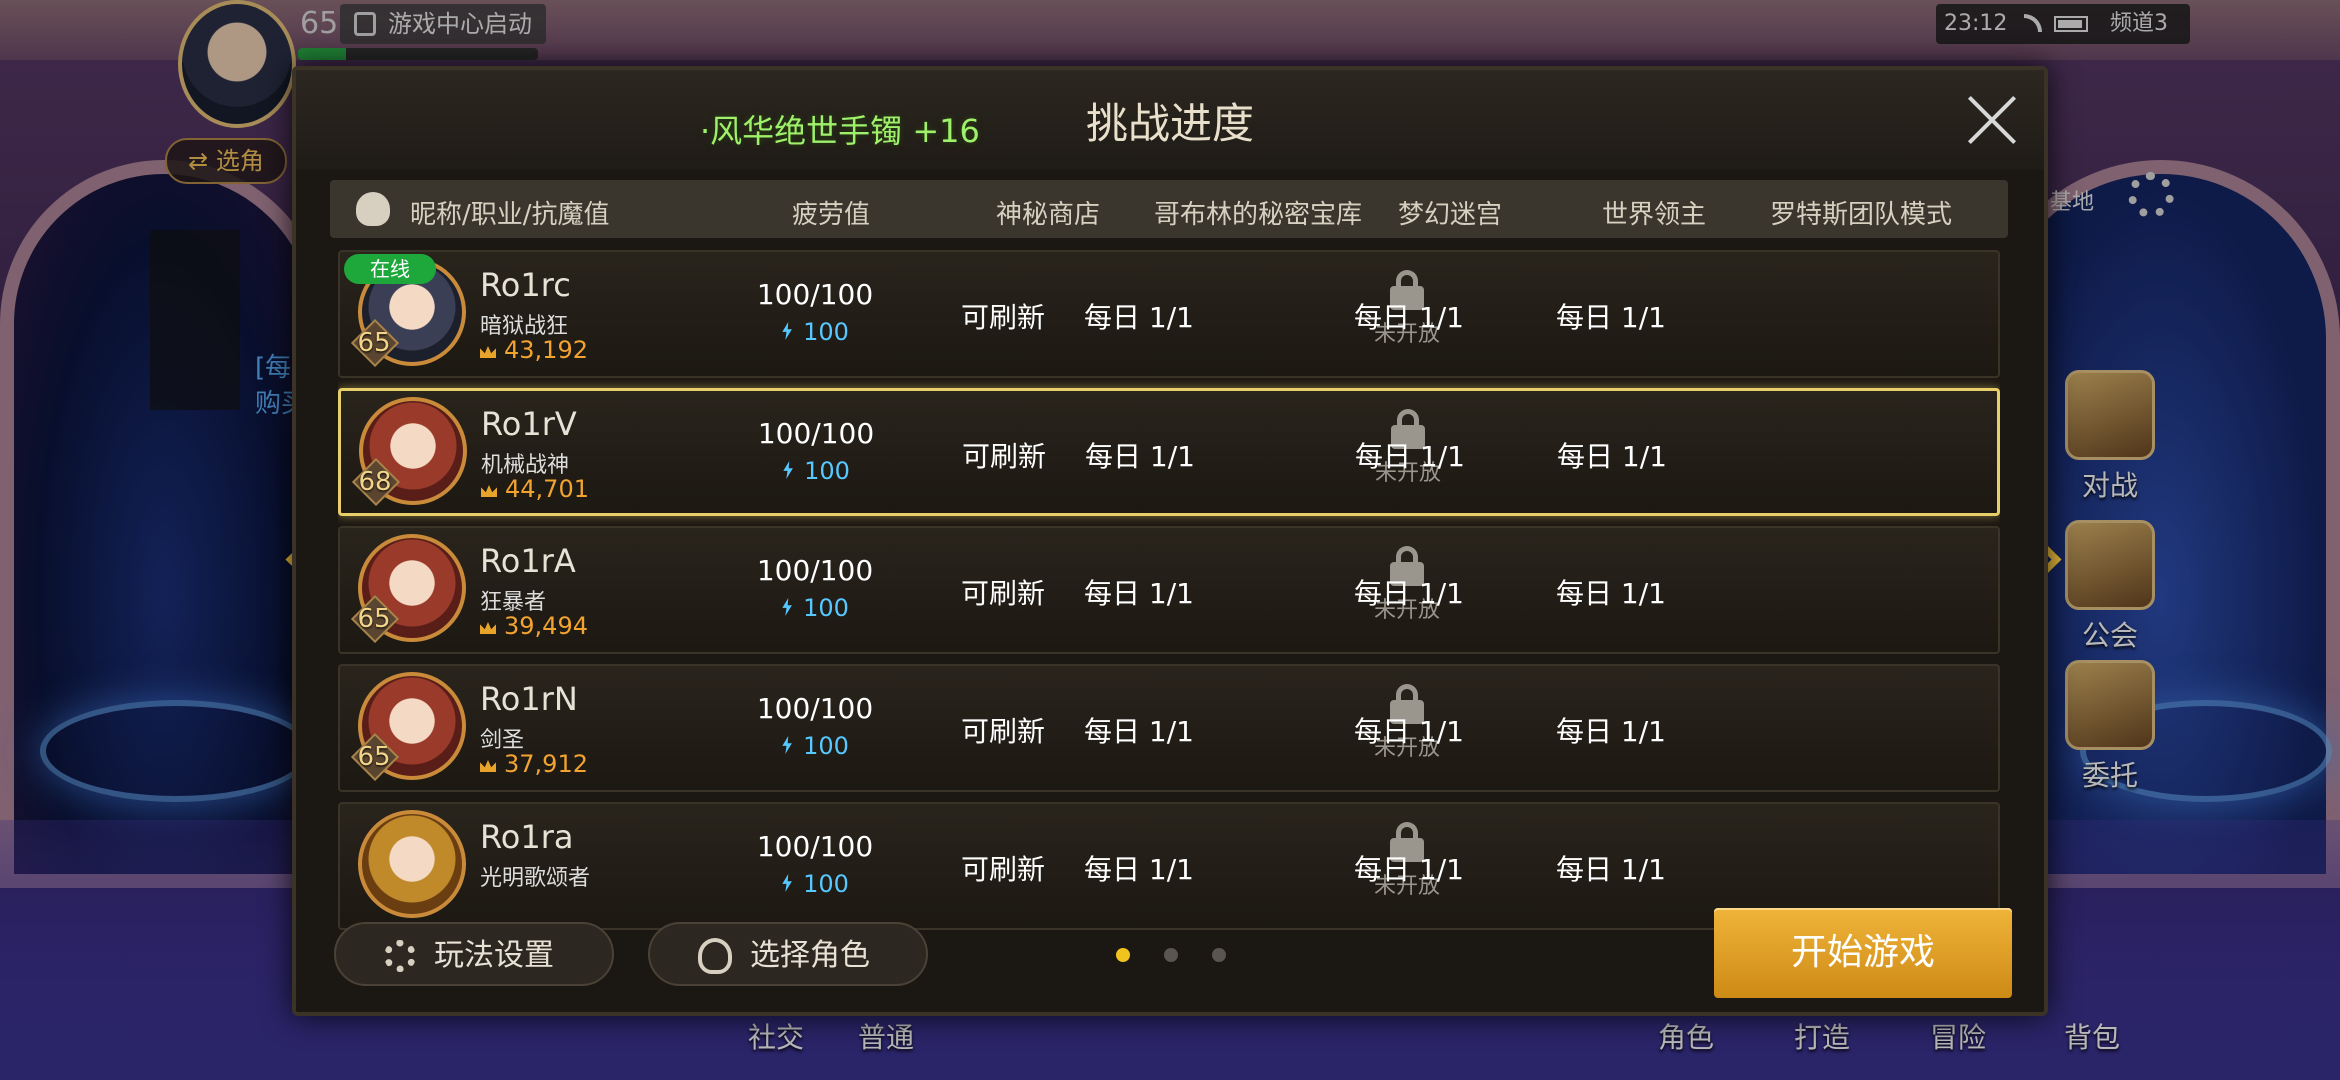  Describe the element at coordinates (715, 956) in the screenshot. I see `person-icon` at that location.